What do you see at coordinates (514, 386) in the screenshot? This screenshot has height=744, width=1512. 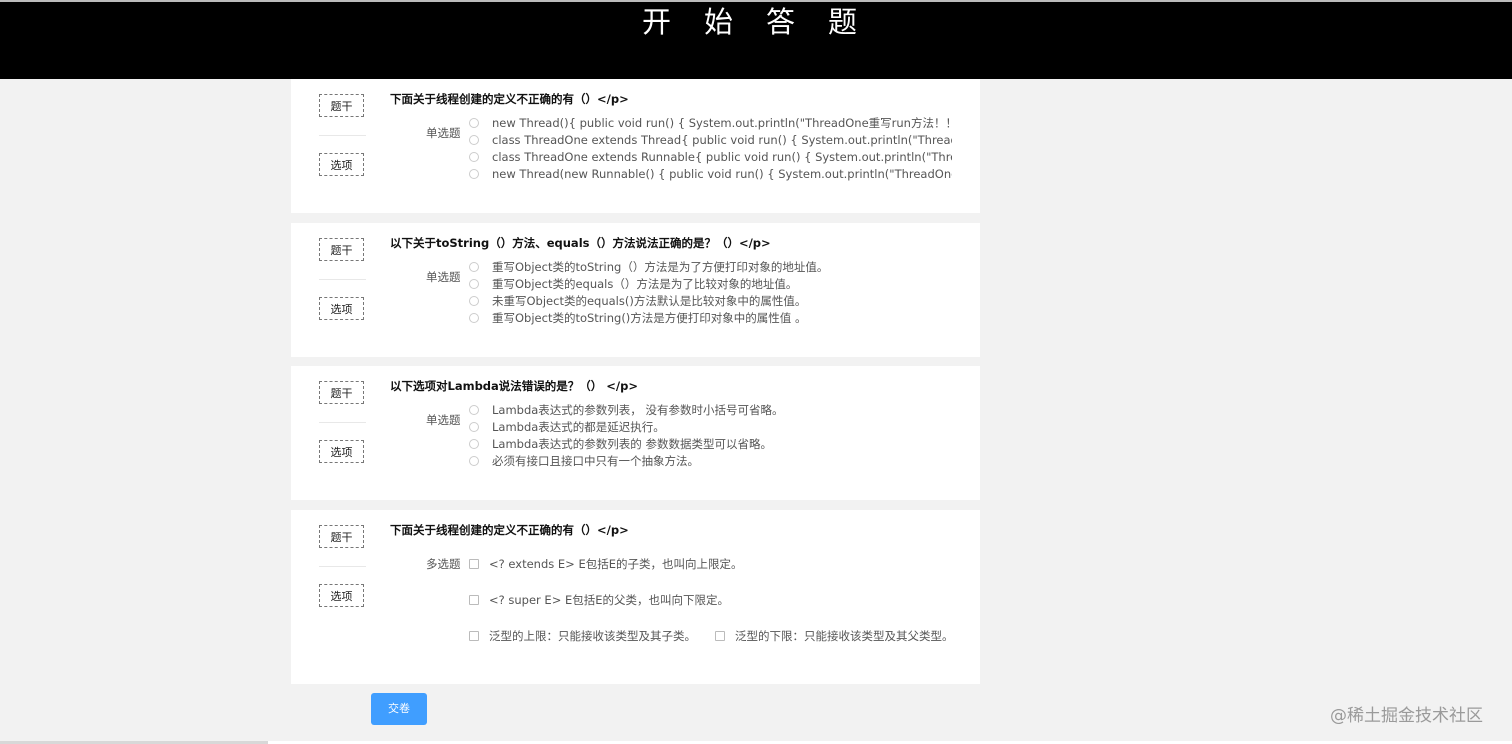 I see `question-title: 以下选项对Lambda说法错误的是？（） </p>` at bounding box center [514, 386].